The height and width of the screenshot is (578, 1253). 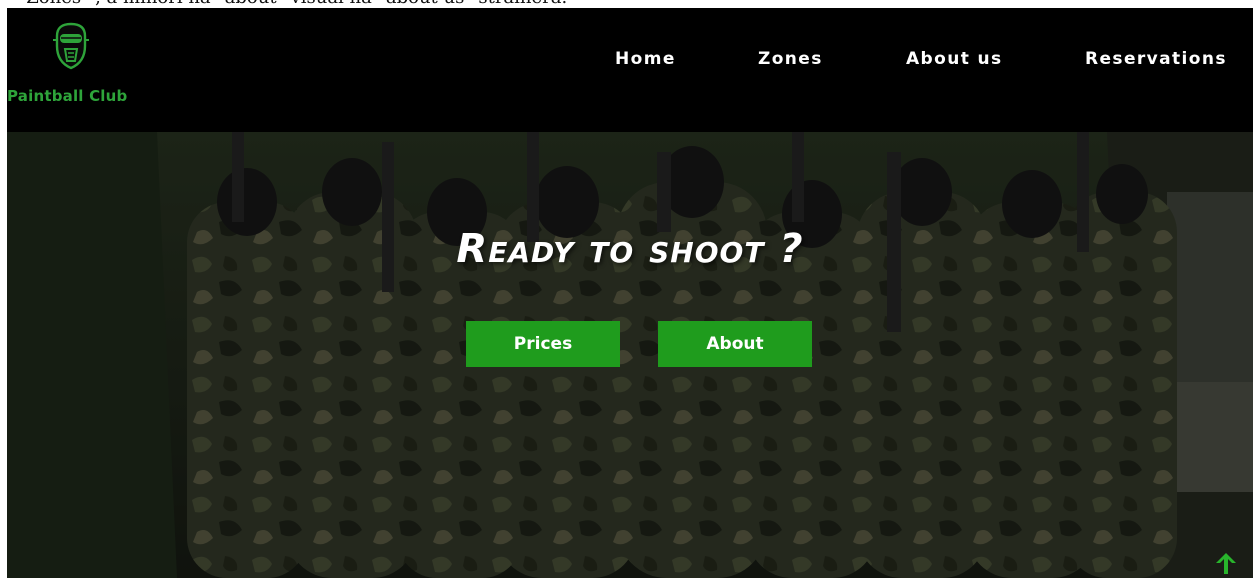 What do you see at coordinates (543, 344) in the screenshot?
I see `prices-button: Prices` at bounding box center [543, 344].